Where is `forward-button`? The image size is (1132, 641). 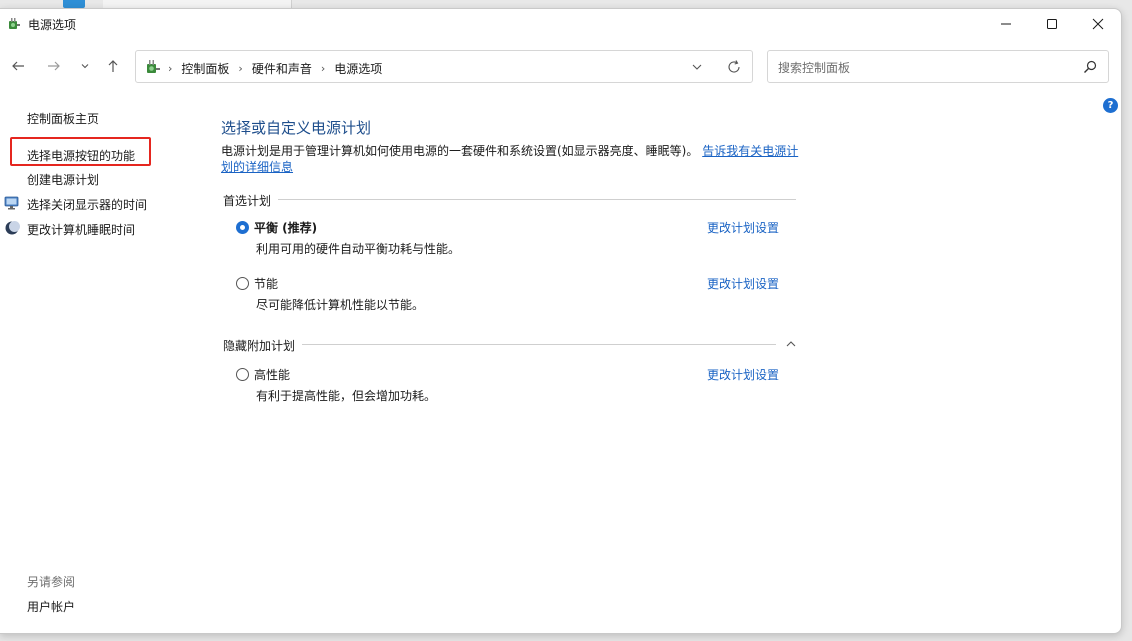
forward-button is located at coordinates (54, 66).